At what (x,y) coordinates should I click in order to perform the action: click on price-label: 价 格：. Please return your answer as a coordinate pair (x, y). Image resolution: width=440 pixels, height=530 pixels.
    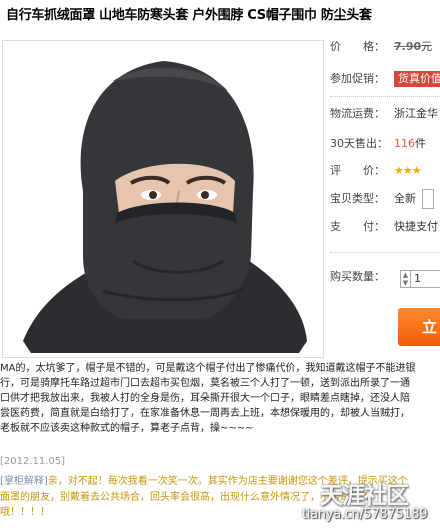
    Looking at the image, I should click on (357, 46).